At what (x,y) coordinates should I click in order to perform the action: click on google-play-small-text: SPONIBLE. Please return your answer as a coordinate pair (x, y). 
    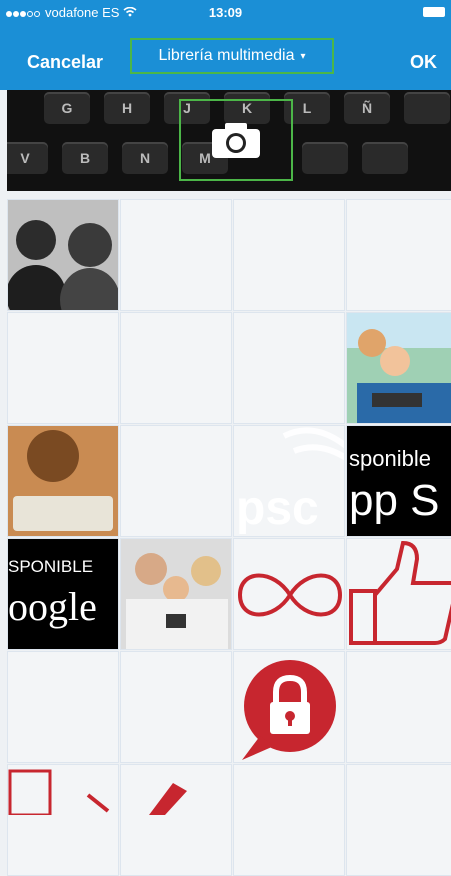
    Looking at the image, I should click on (51, 566).